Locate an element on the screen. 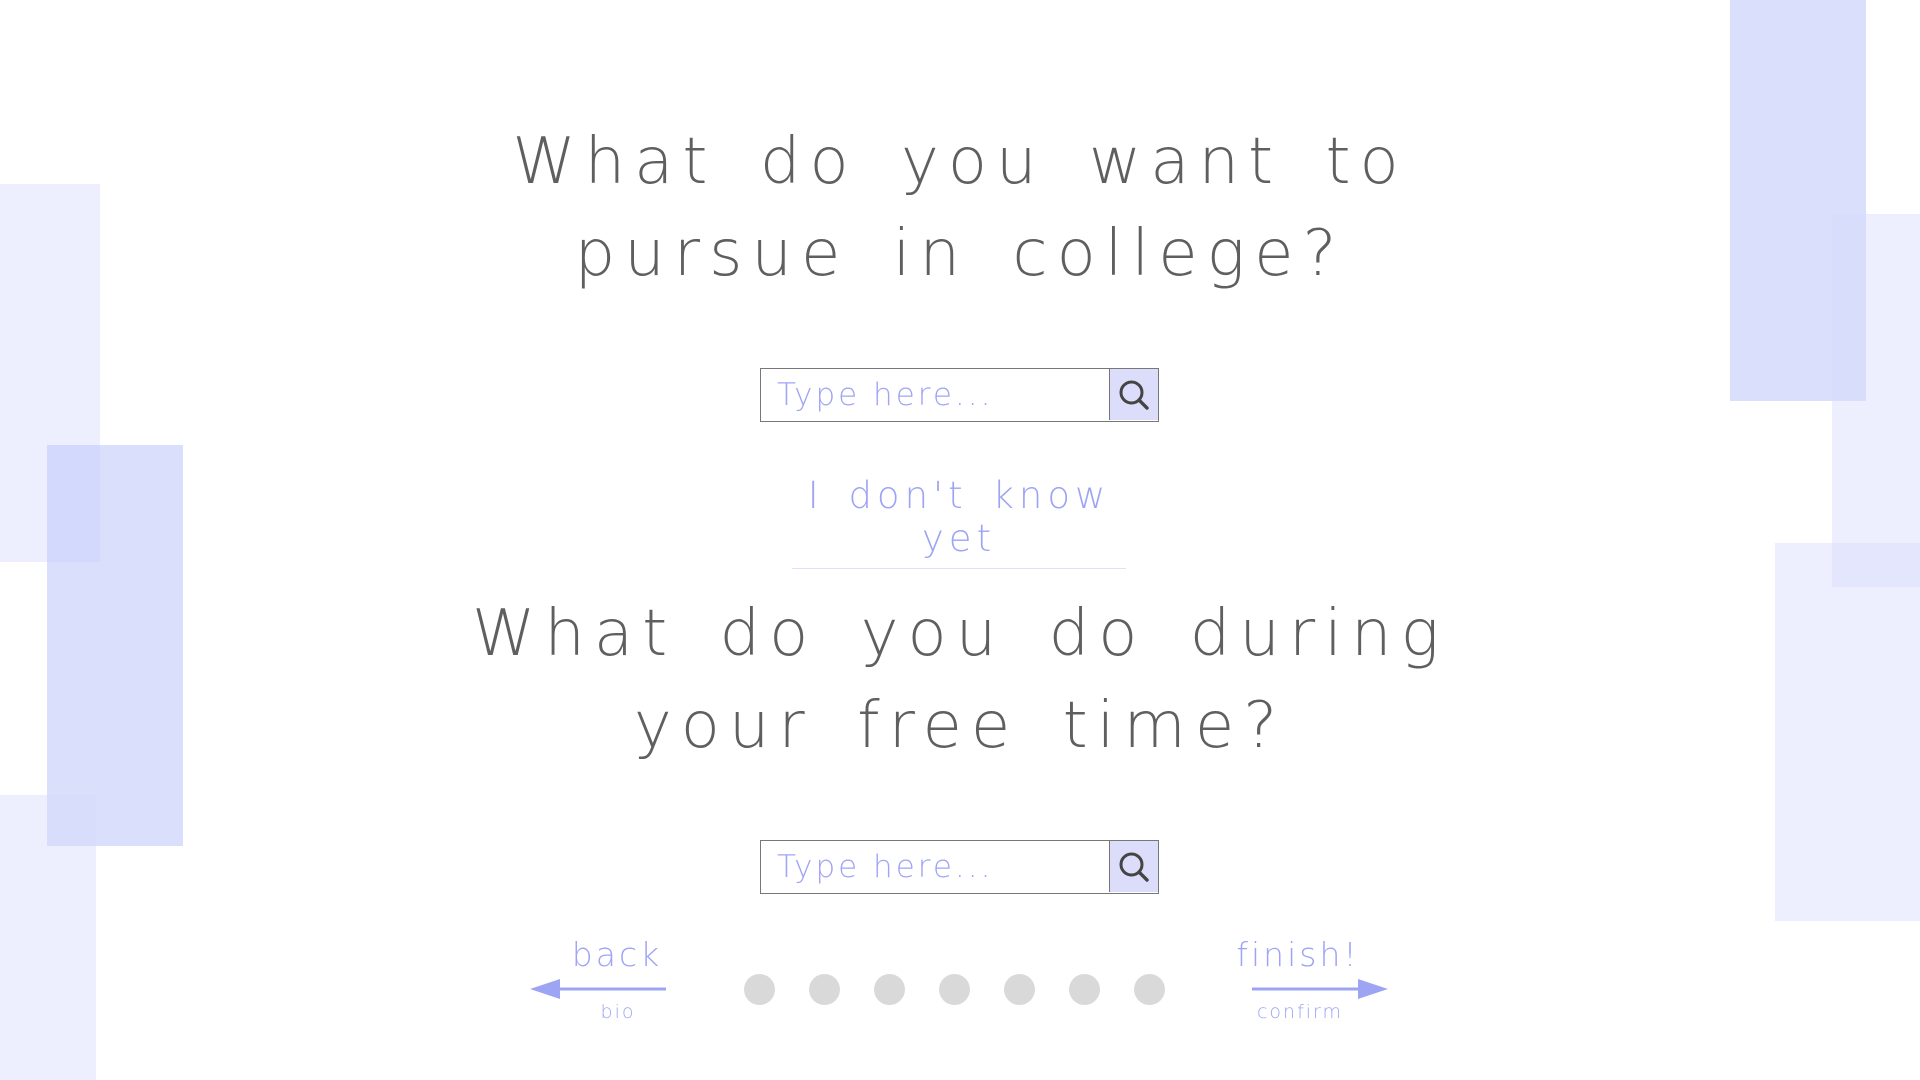 The height and width of the screenshot is (1080, 1920). arrow-right-icon is located at coordinates (1320, 989).